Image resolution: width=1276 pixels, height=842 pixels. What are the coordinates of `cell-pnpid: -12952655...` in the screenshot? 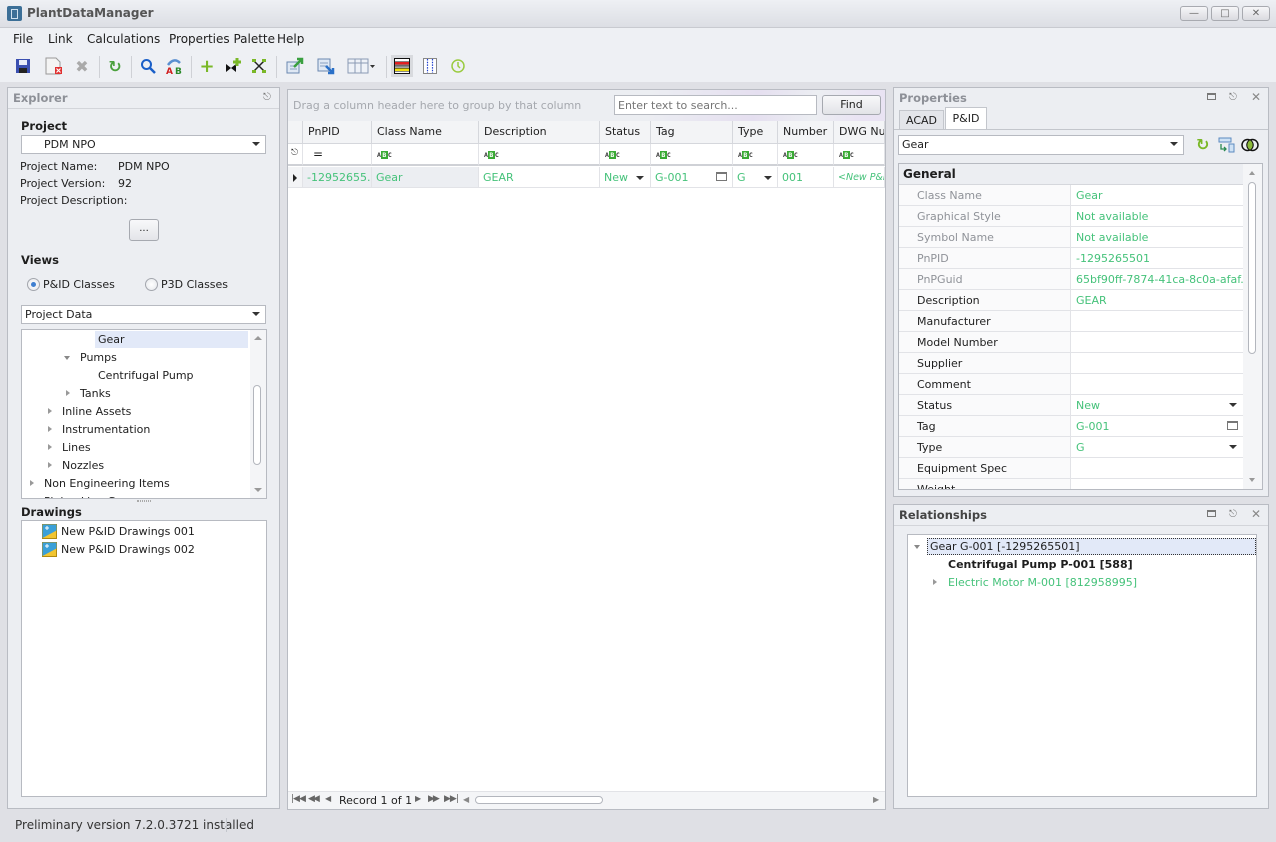 It's located at (337, 177).